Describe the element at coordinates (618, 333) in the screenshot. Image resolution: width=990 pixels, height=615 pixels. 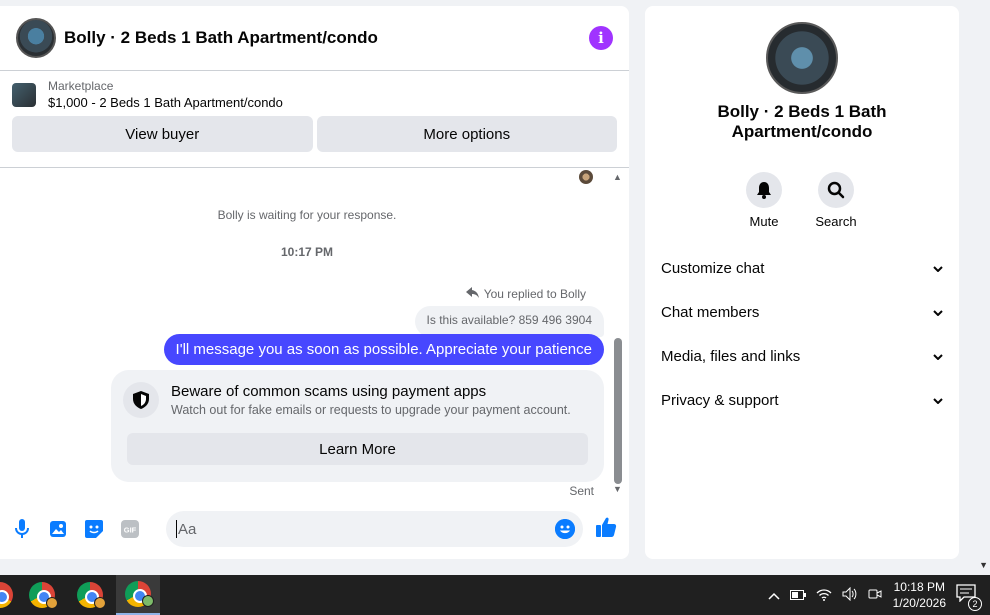
I see `message-scrollbar: ▲ ▼` at that location.